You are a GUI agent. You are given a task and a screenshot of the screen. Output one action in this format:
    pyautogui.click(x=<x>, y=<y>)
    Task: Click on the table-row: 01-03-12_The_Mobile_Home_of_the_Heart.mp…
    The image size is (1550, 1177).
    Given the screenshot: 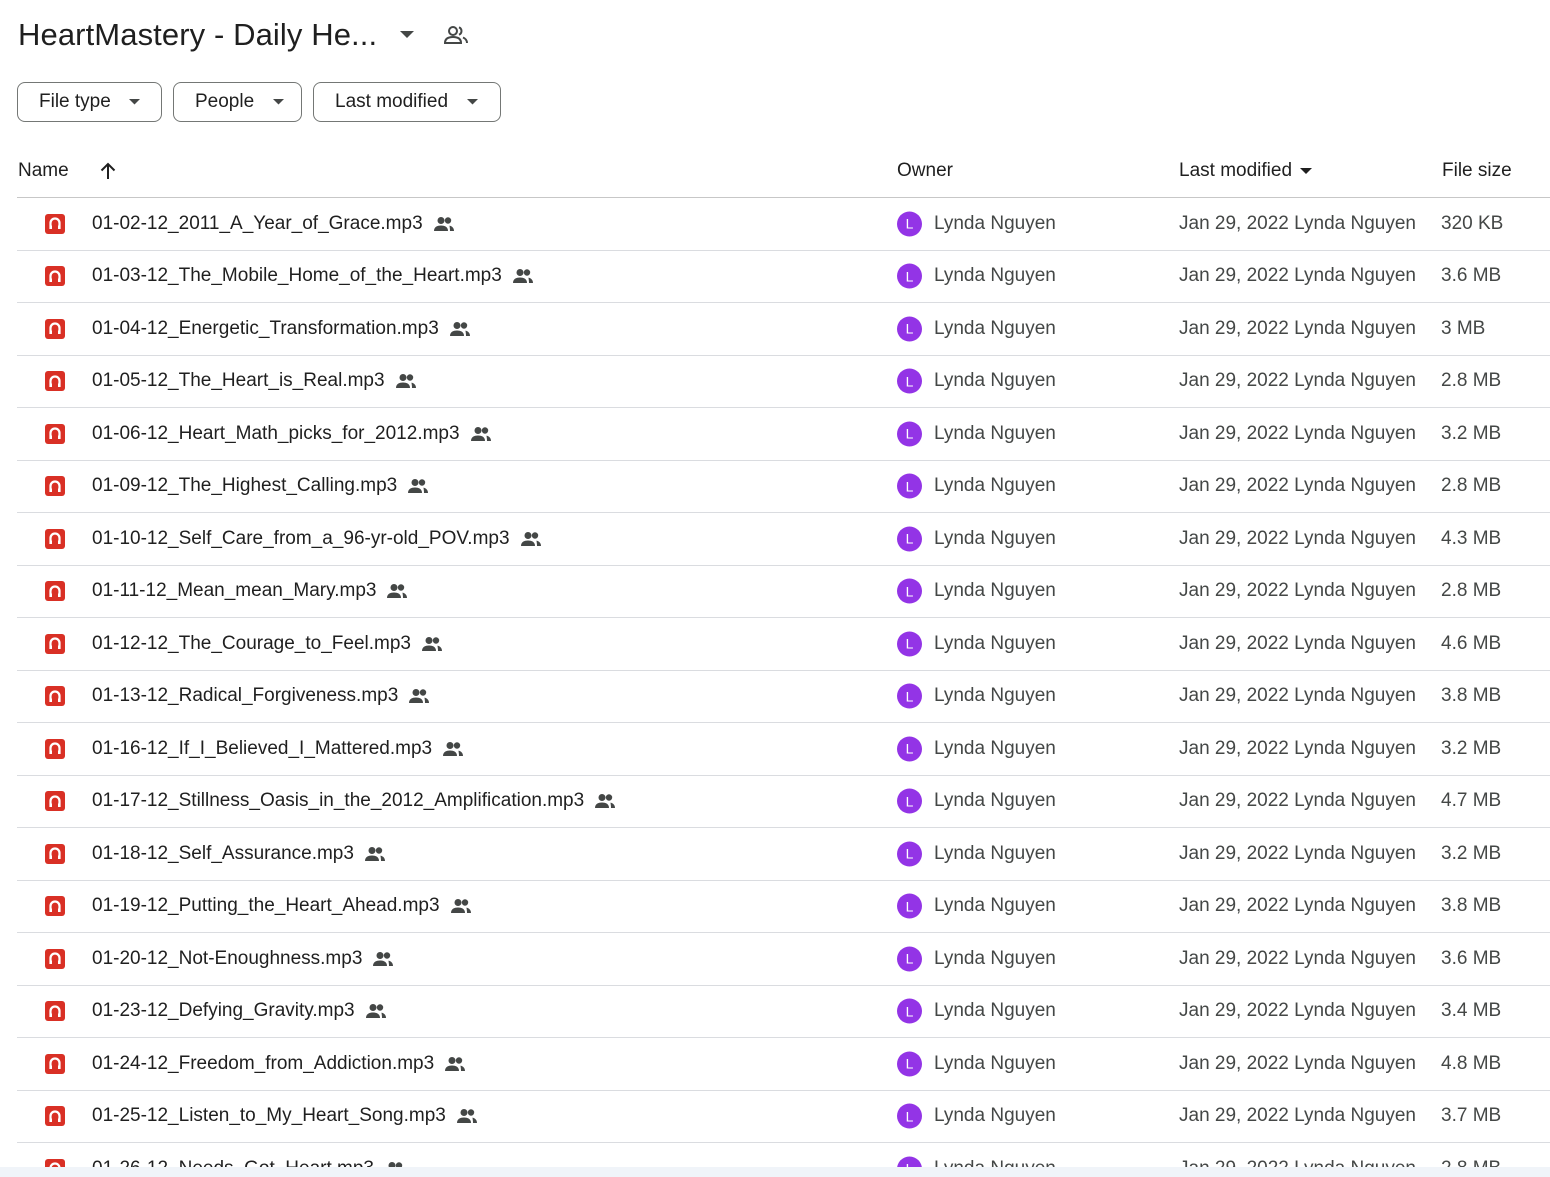 What is the action you would take?
    pyautogui.click(x=783, y=277)
    